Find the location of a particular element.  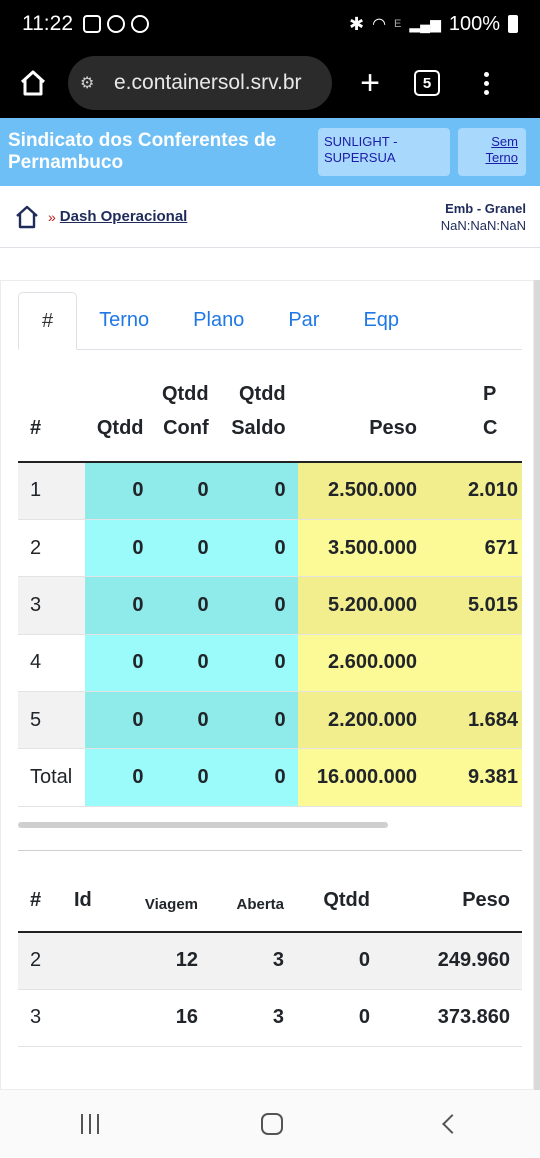

notification-icons is located at coordinates (116, 24).